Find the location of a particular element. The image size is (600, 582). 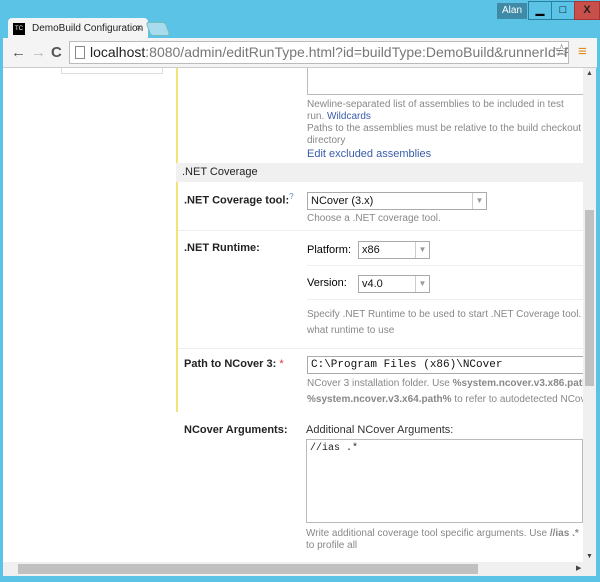

version-value: v4.0 is located at coordinates (372, 284).